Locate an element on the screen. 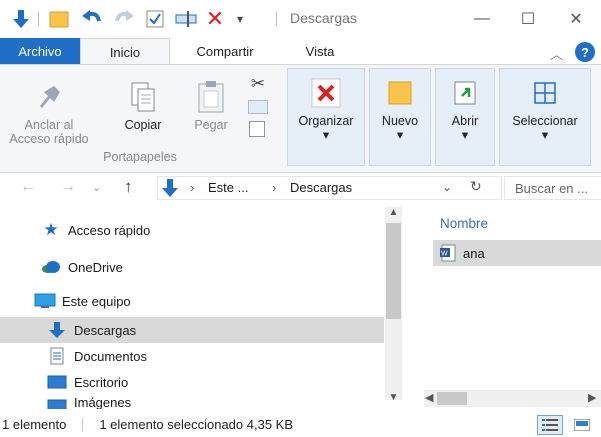 Image resolution: width=601 pixels, height=437 pixels. pictures-icon is located at coordinates (57, 402).